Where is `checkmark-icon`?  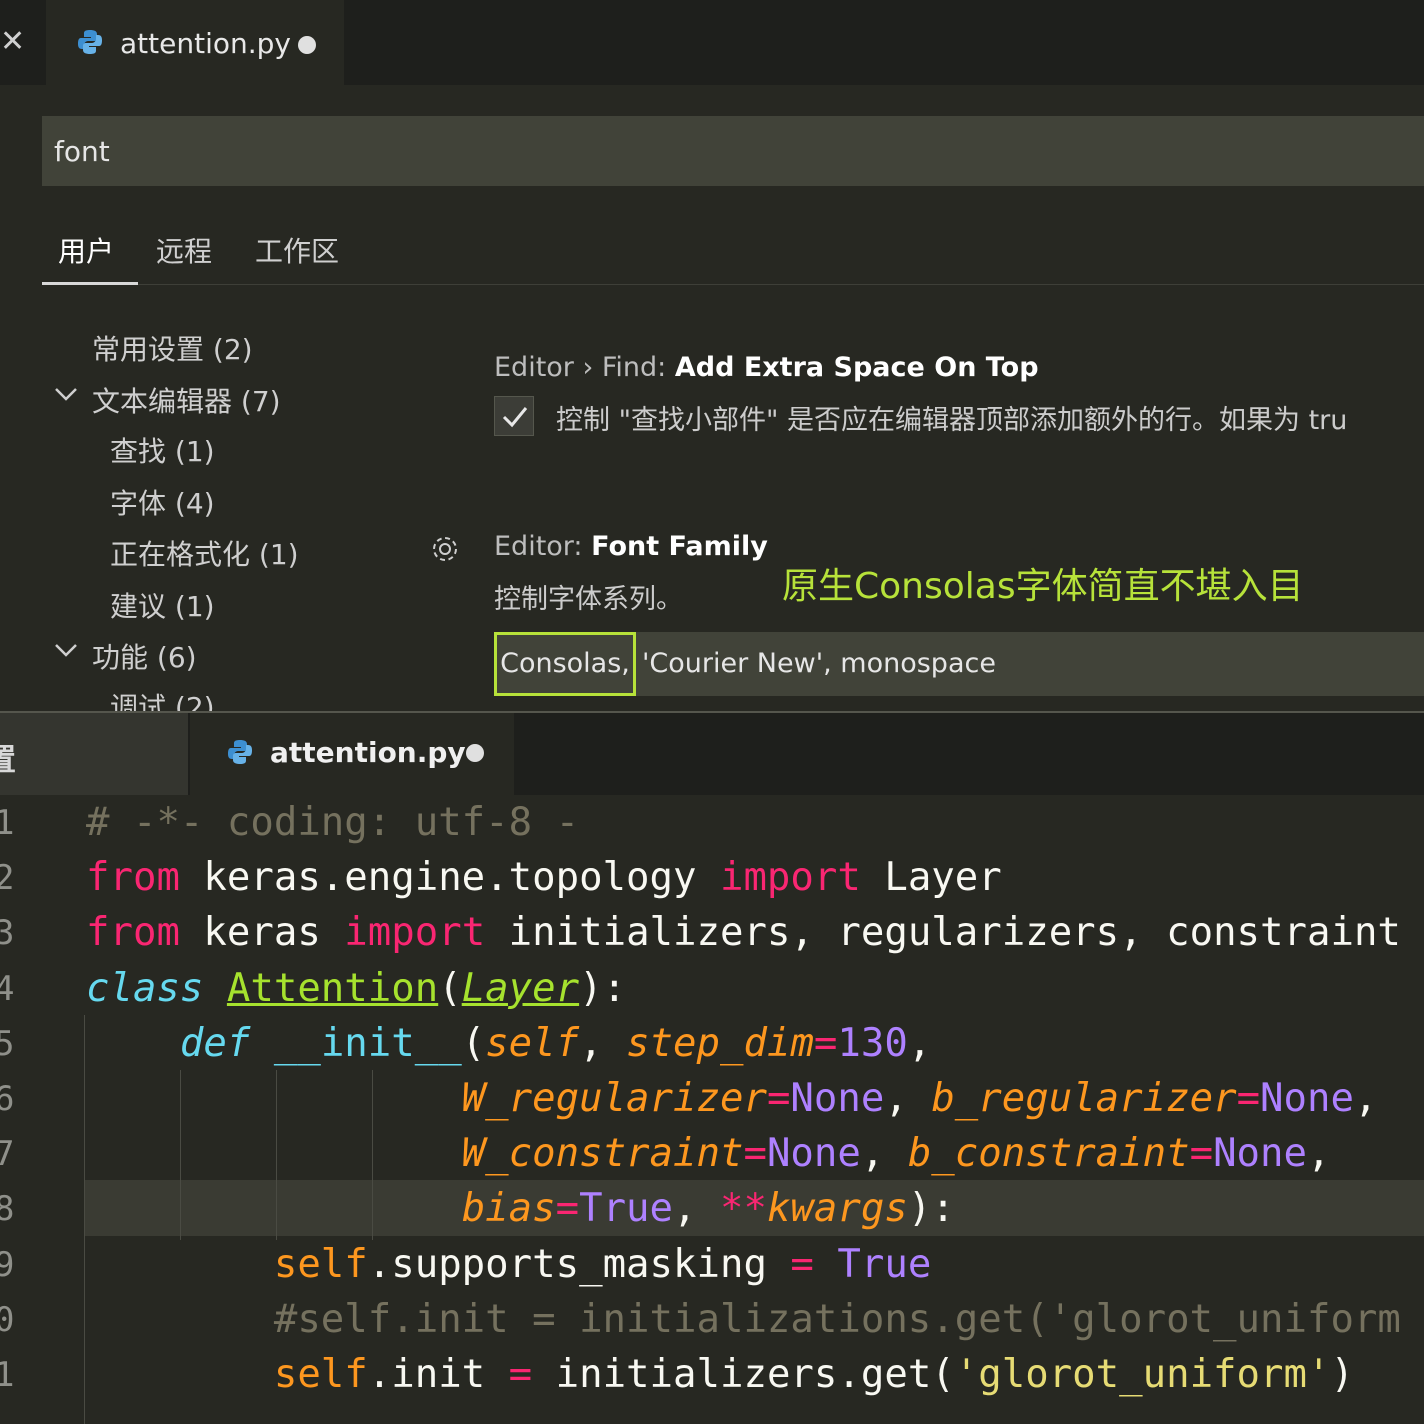
checkmark-icon is located at coordinates (515, 417).